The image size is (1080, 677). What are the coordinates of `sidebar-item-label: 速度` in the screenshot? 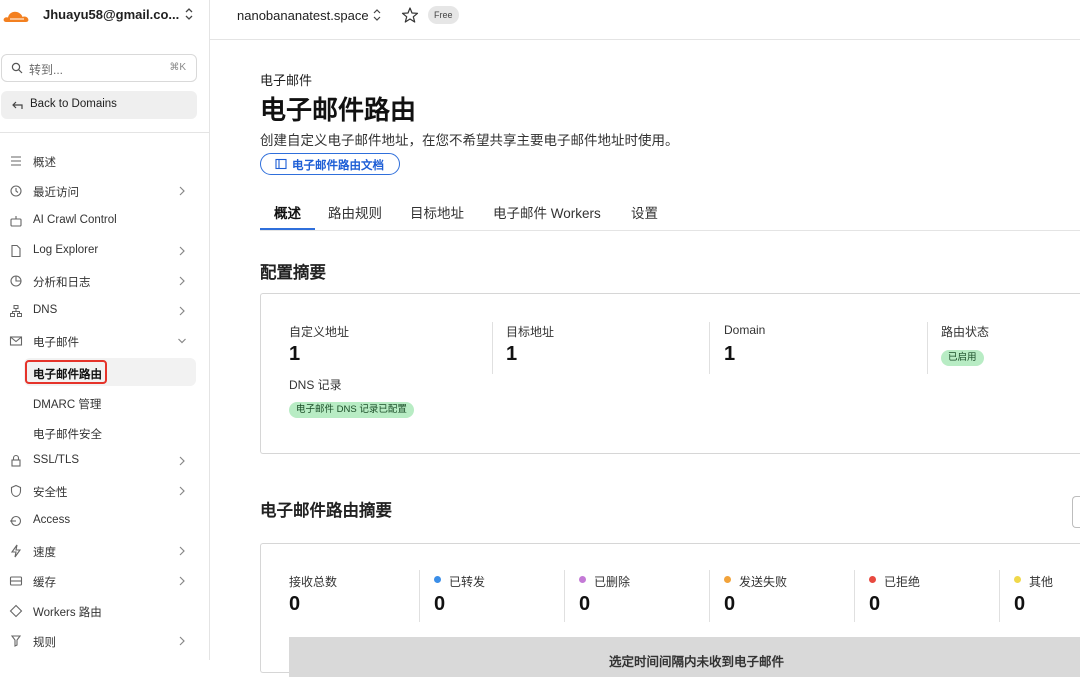 It's located at (44, 553).